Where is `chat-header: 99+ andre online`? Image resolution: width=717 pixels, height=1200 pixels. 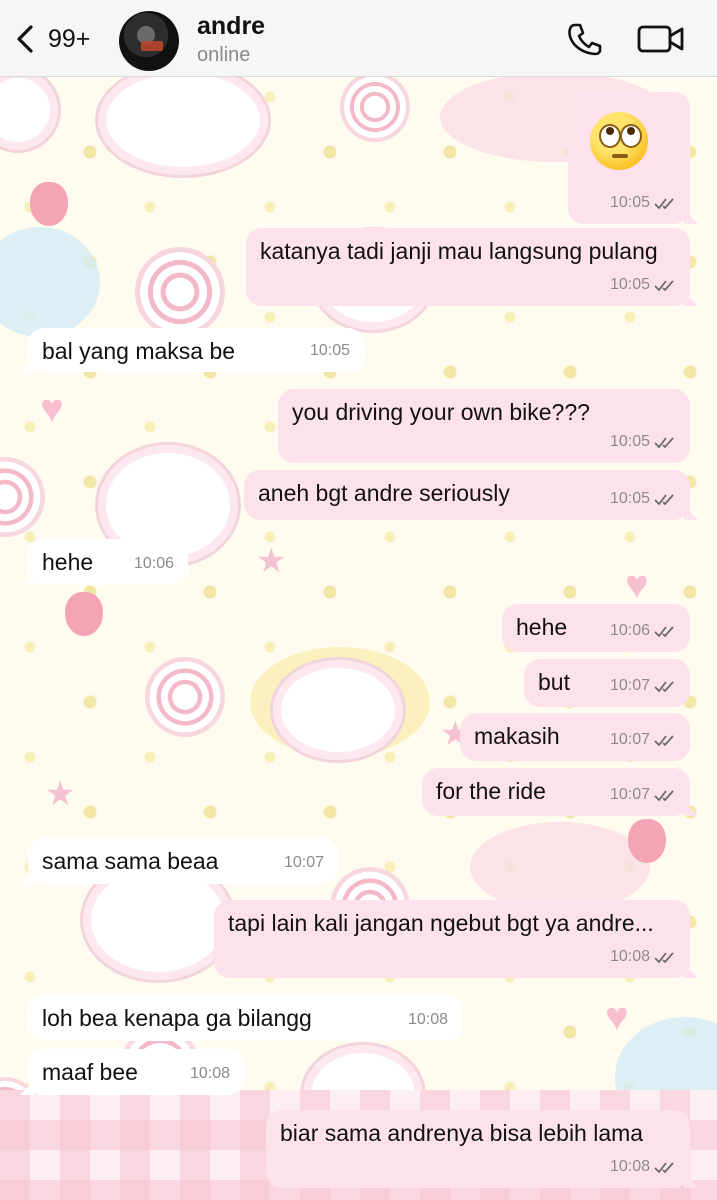
chat-header: 99+ andre online is located at coordinates (358, 38).